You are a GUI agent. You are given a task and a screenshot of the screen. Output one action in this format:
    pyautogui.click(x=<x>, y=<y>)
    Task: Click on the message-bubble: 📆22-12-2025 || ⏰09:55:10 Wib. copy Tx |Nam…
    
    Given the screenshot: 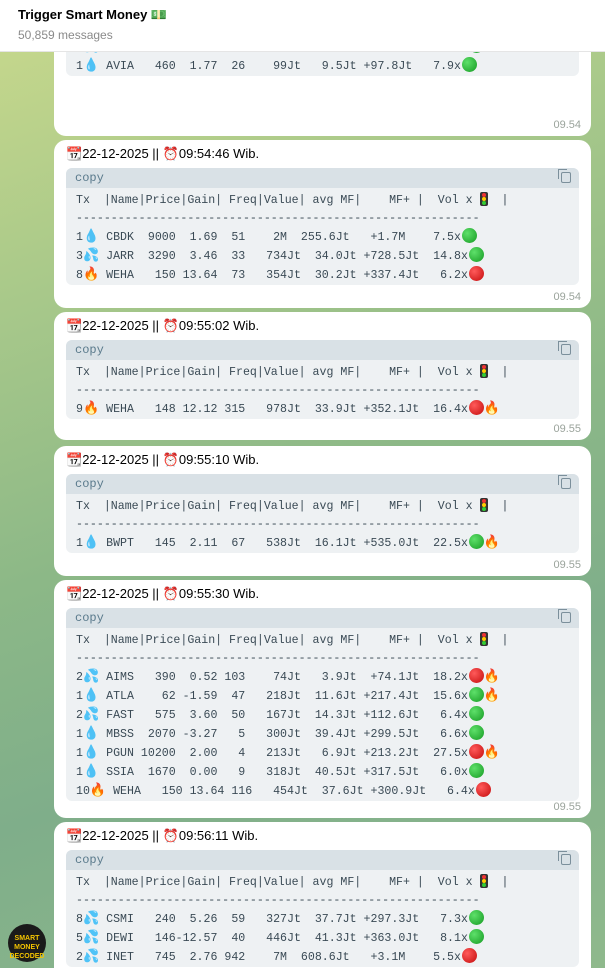 What is the action you would take?
    pyautogui.click(x=322, y=511)
    